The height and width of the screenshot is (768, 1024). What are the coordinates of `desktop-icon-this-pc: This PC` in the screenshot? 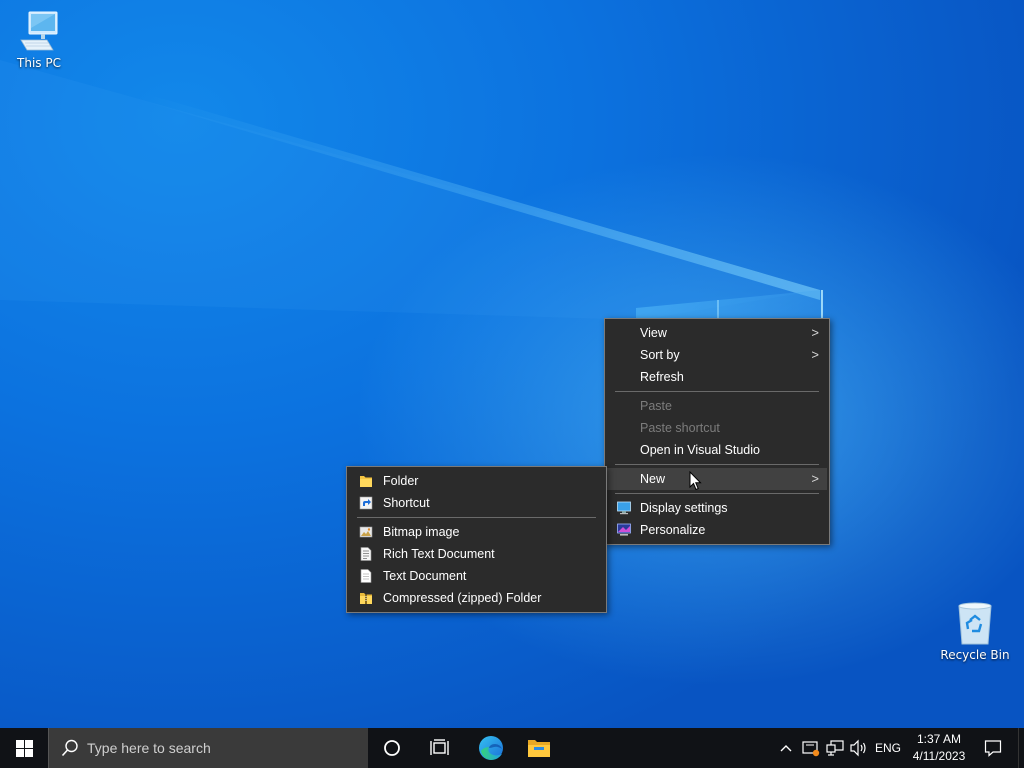 It's located at (39, 40).